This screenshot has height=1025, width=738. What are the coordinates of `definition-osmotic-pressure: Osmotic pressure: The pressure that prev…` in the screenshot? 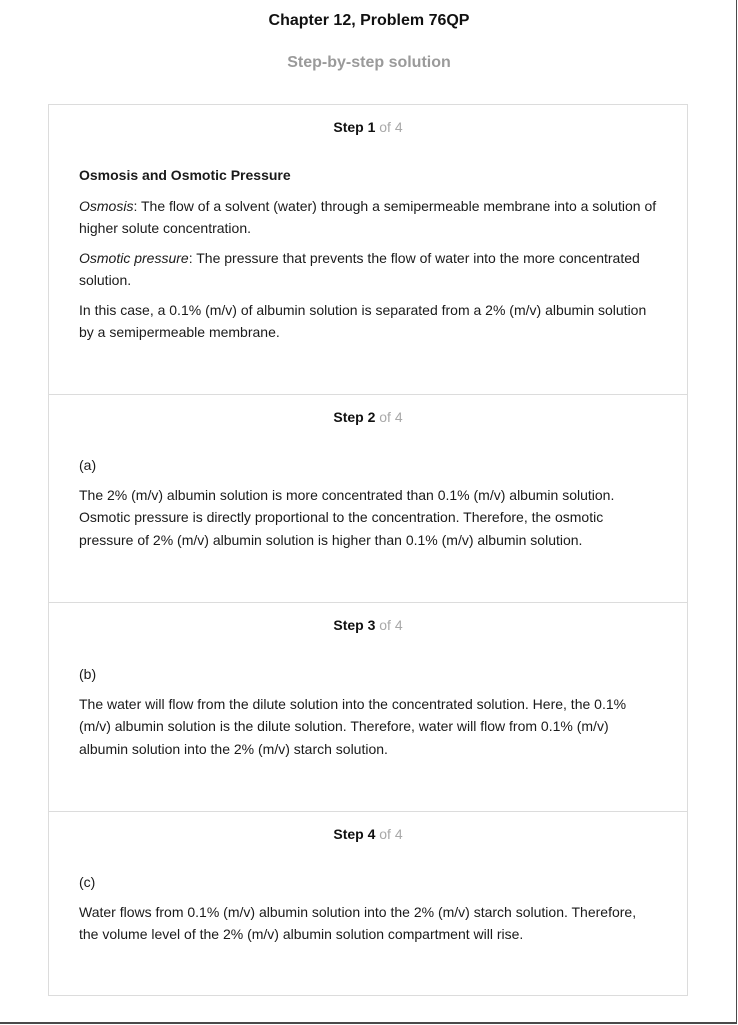 It's located at (369, 269).